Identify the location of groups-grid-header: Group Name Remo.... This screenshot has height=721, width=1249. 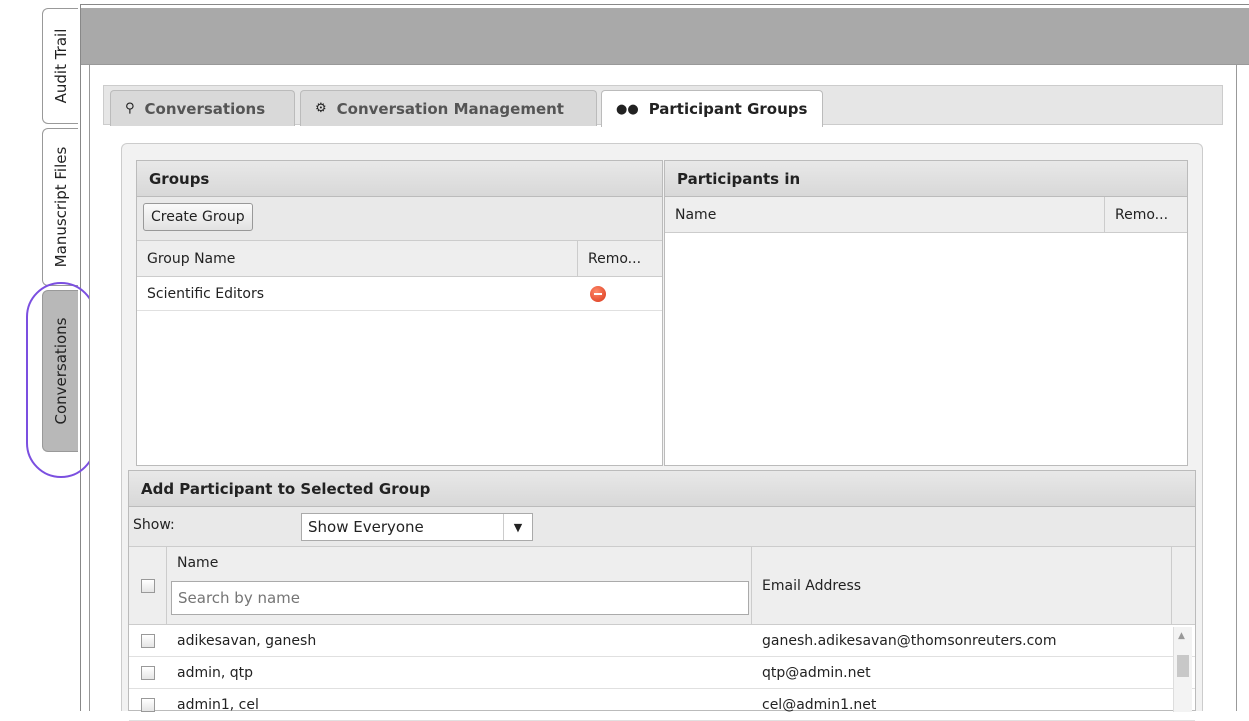
(399, 259).